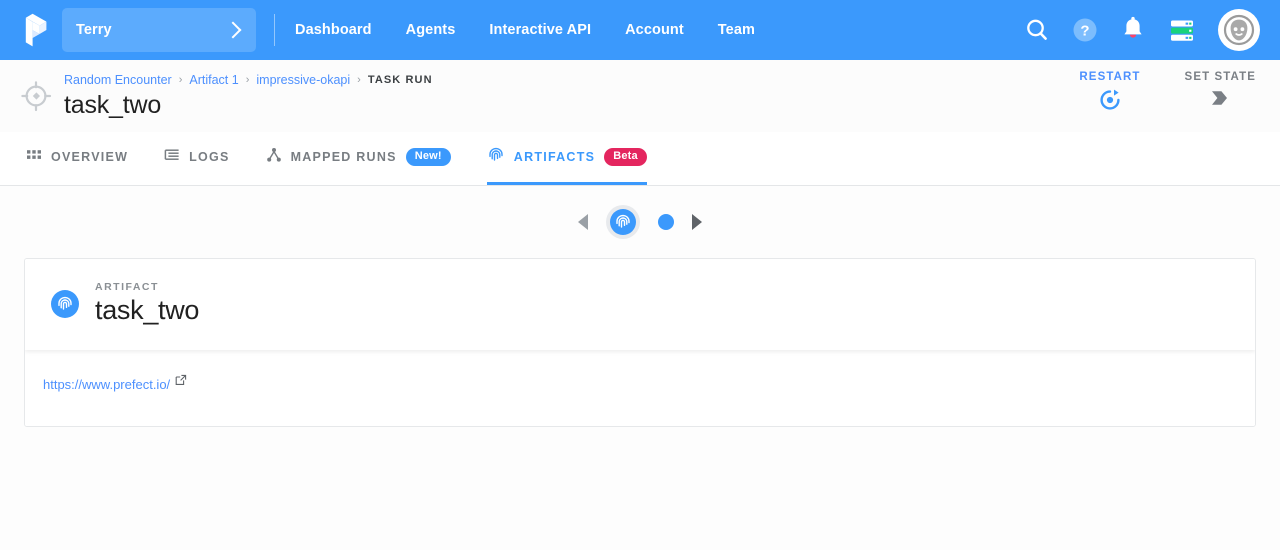 The image size is (1280, 550). I want to click on set-state-button: SET STATE, so click(1220, 92).